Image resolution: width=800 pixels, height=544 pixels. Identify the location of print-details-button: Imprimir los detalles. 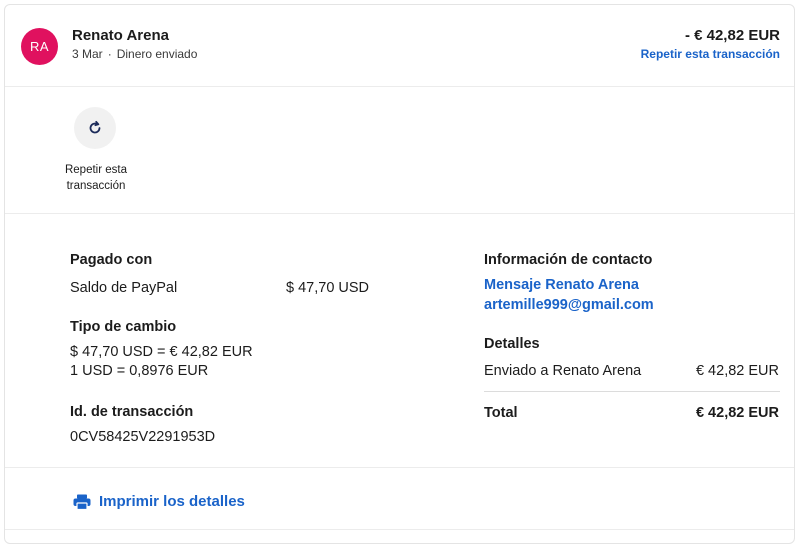
(159, 501).